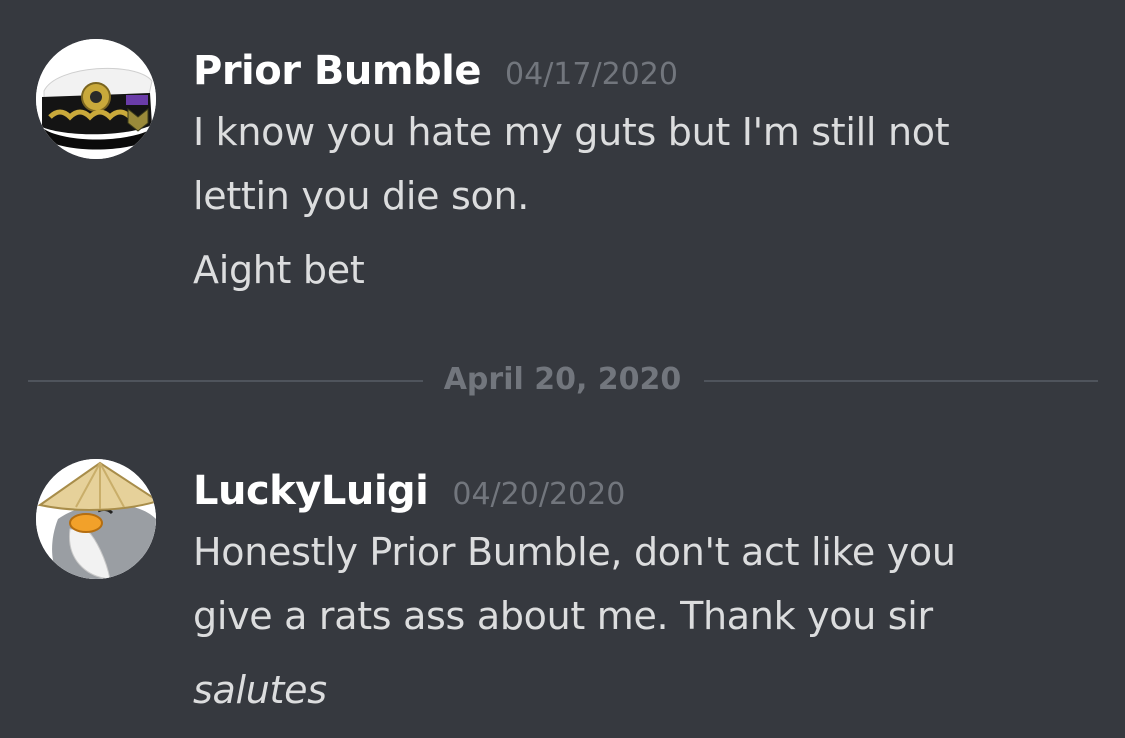 This screenshot has height=738, width=1125. Describe the element at coordinates (563, 616) in the screenshot. I see `message-text: give a rats ass about me. Thank you sir` at that location.